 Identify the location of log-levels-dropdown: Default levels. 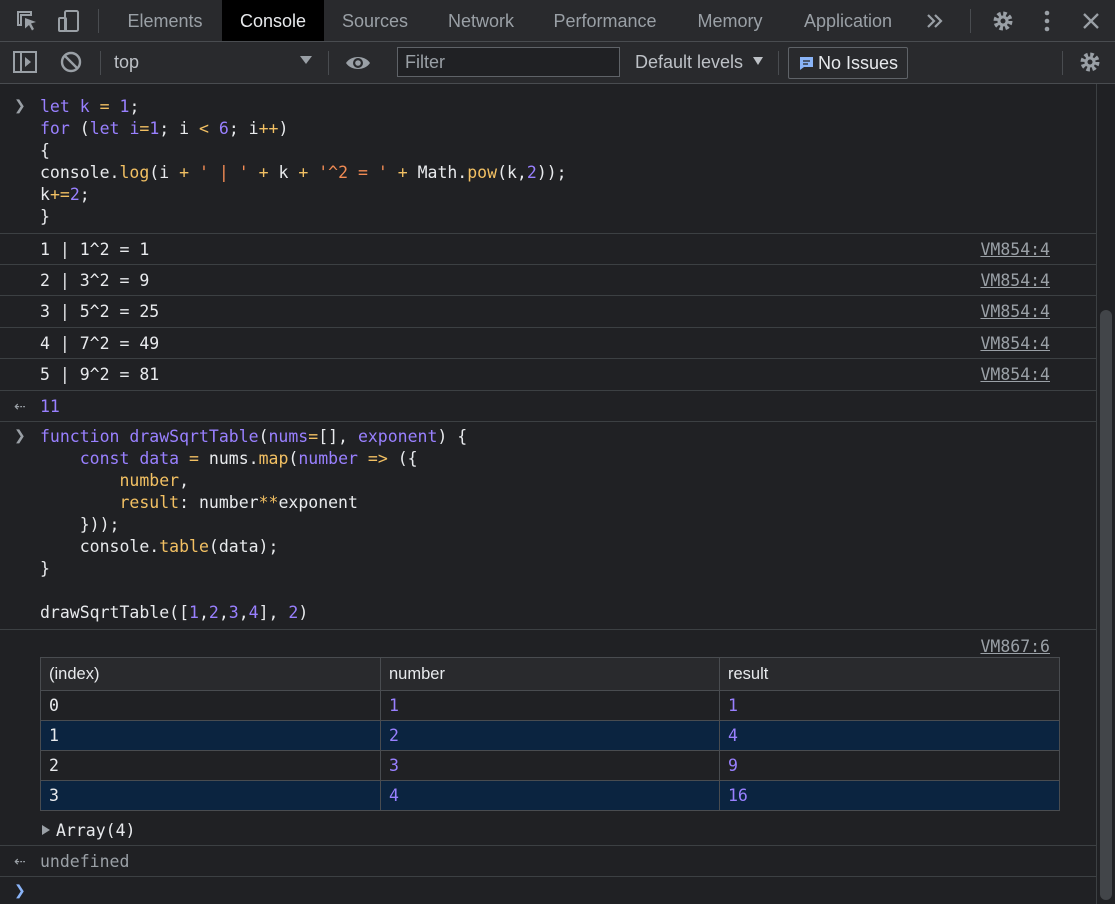
(689, 62).